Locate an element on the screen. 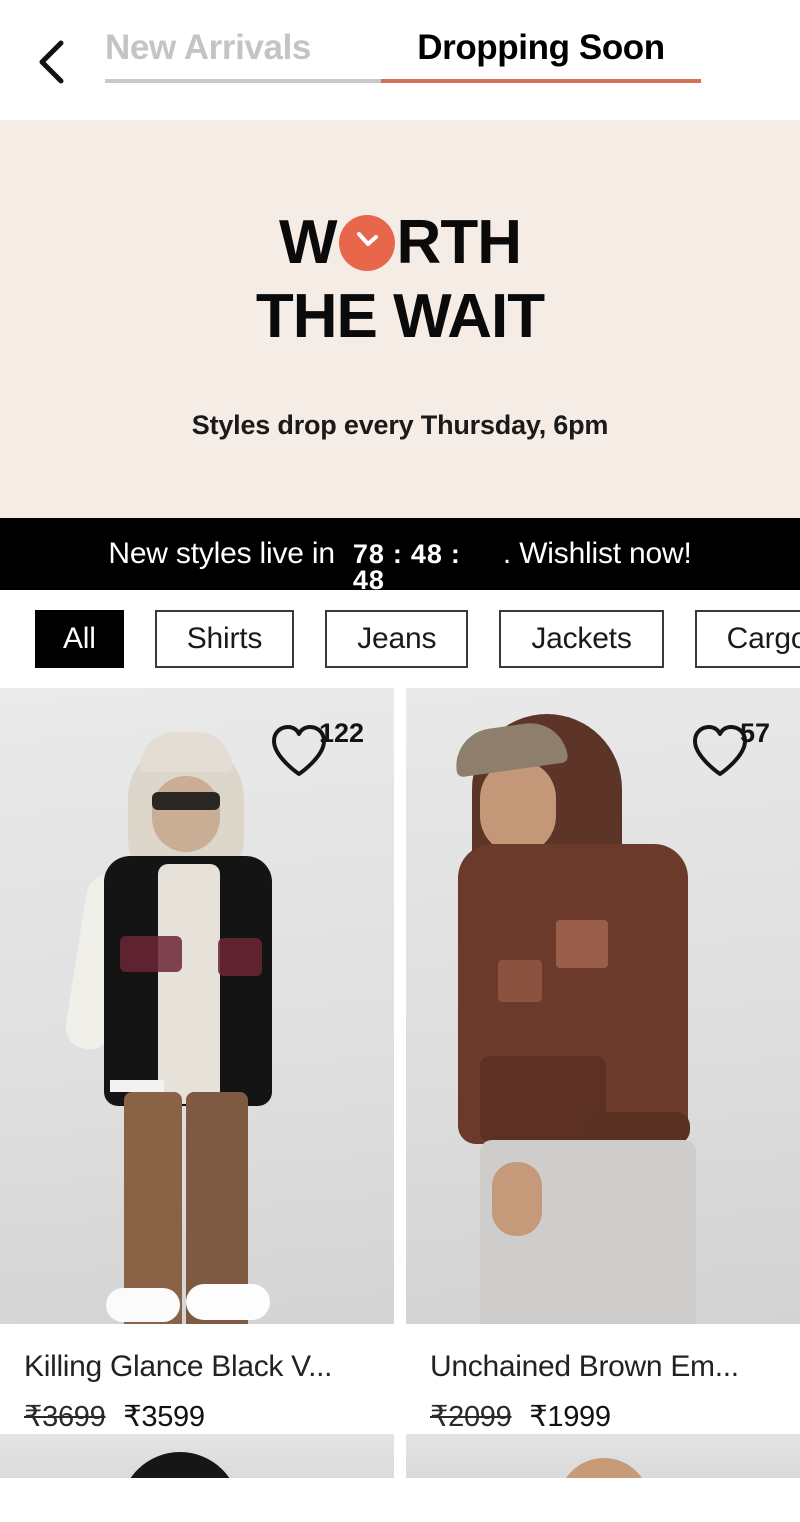 The image size is (800, 1522). product-price: ₹3699 ₹3599 is located at coordinates (197, 1416).